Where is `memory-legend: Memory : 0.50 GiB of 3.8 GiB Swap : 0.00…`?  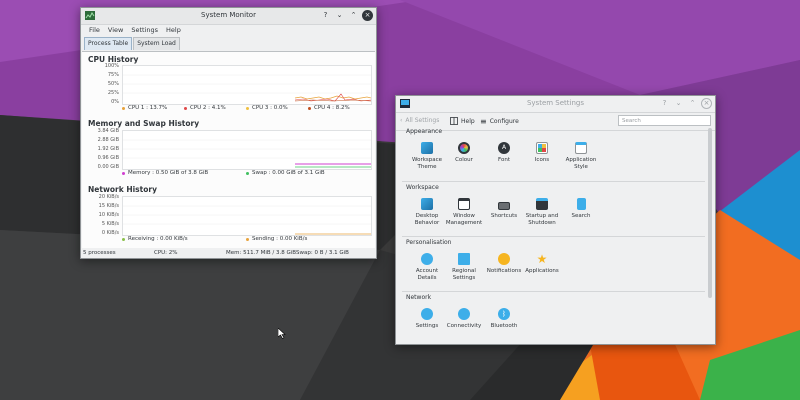 memory-legend: Memory : 0.50 GiB of 3.8 GiB Swap : 0.00… is located at coordinates (246, 173).